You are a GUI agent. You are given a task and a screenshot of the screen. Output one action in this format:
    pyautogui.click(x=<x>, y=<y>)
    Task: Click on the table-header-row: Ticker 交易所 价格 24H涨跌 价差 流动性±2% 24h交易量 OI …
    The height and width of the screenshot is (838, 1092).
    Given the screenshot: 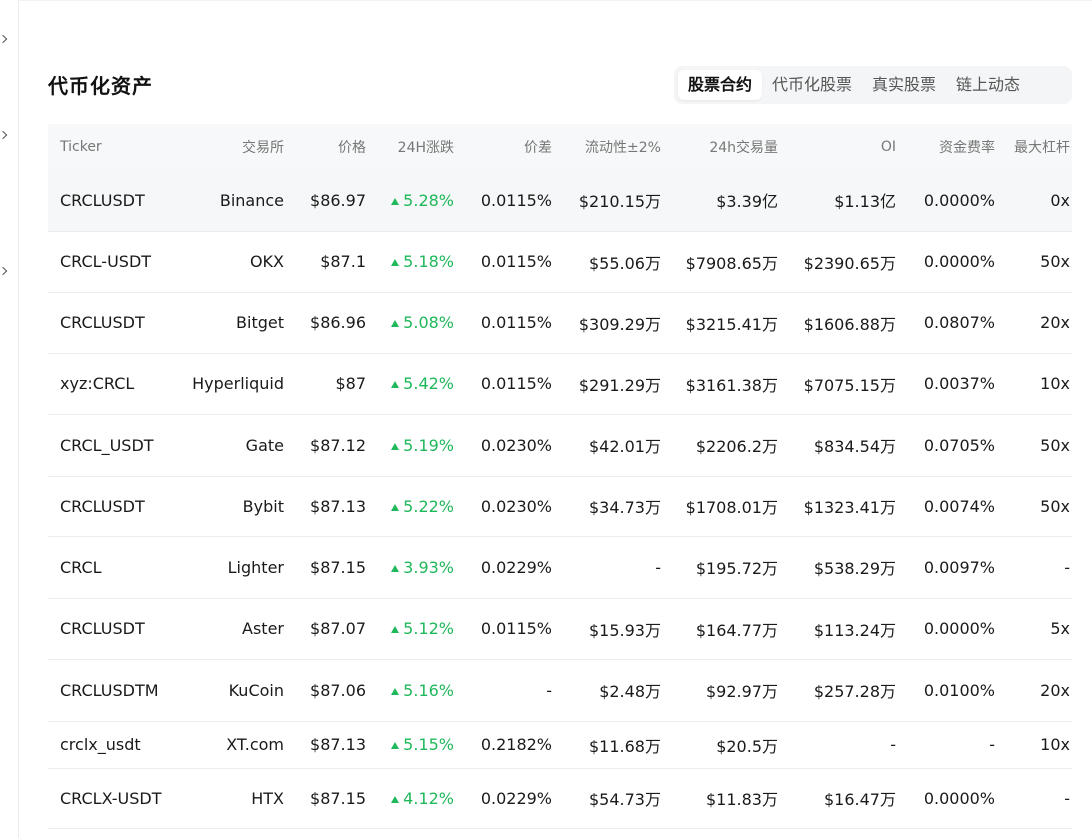 What is the action you would take?
    pyautogui.click(x=560, y=147)
    